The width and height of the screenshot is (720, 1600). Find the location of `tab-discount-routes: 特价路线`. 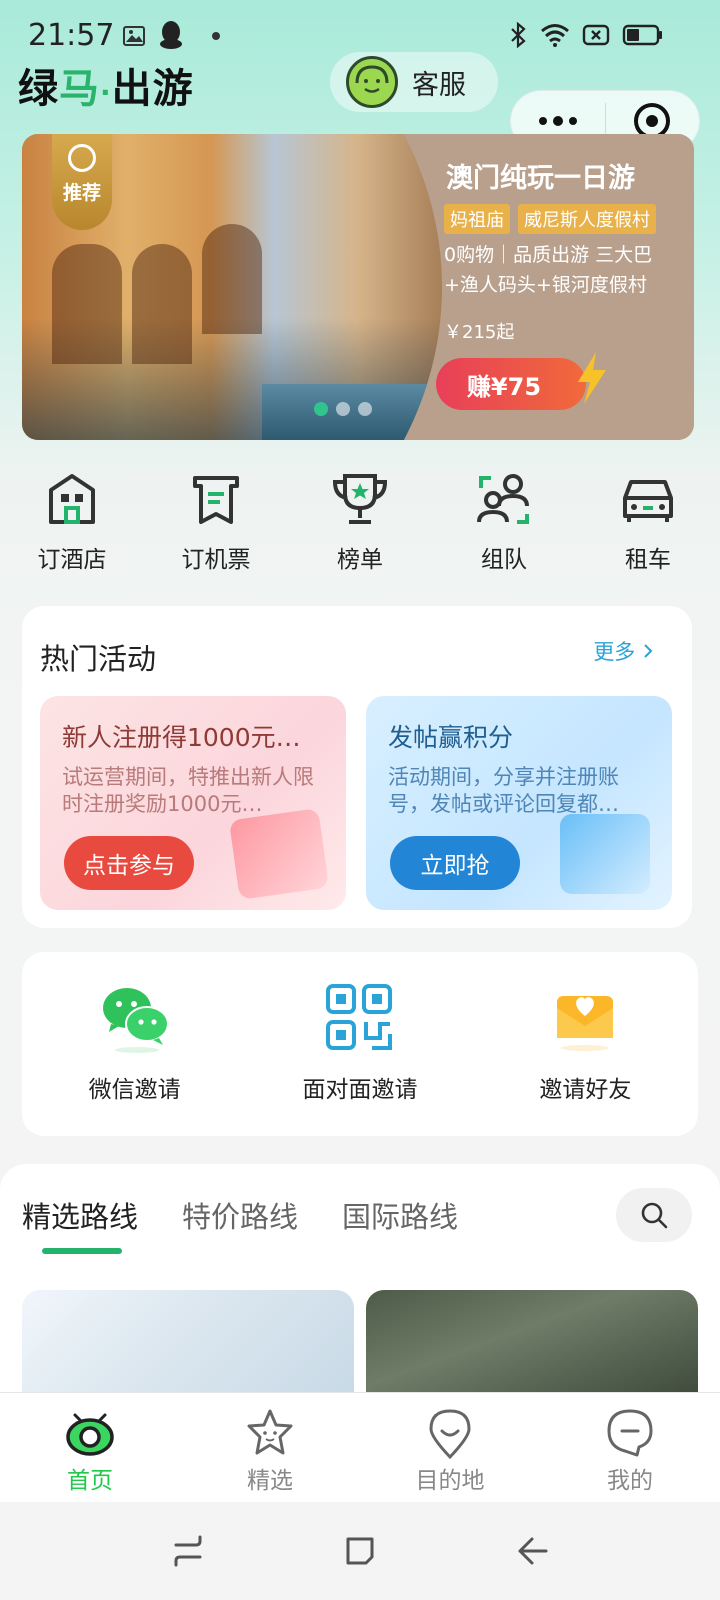

tab-discount-routes: 特价路线 is located at coordinates (240, 1215).